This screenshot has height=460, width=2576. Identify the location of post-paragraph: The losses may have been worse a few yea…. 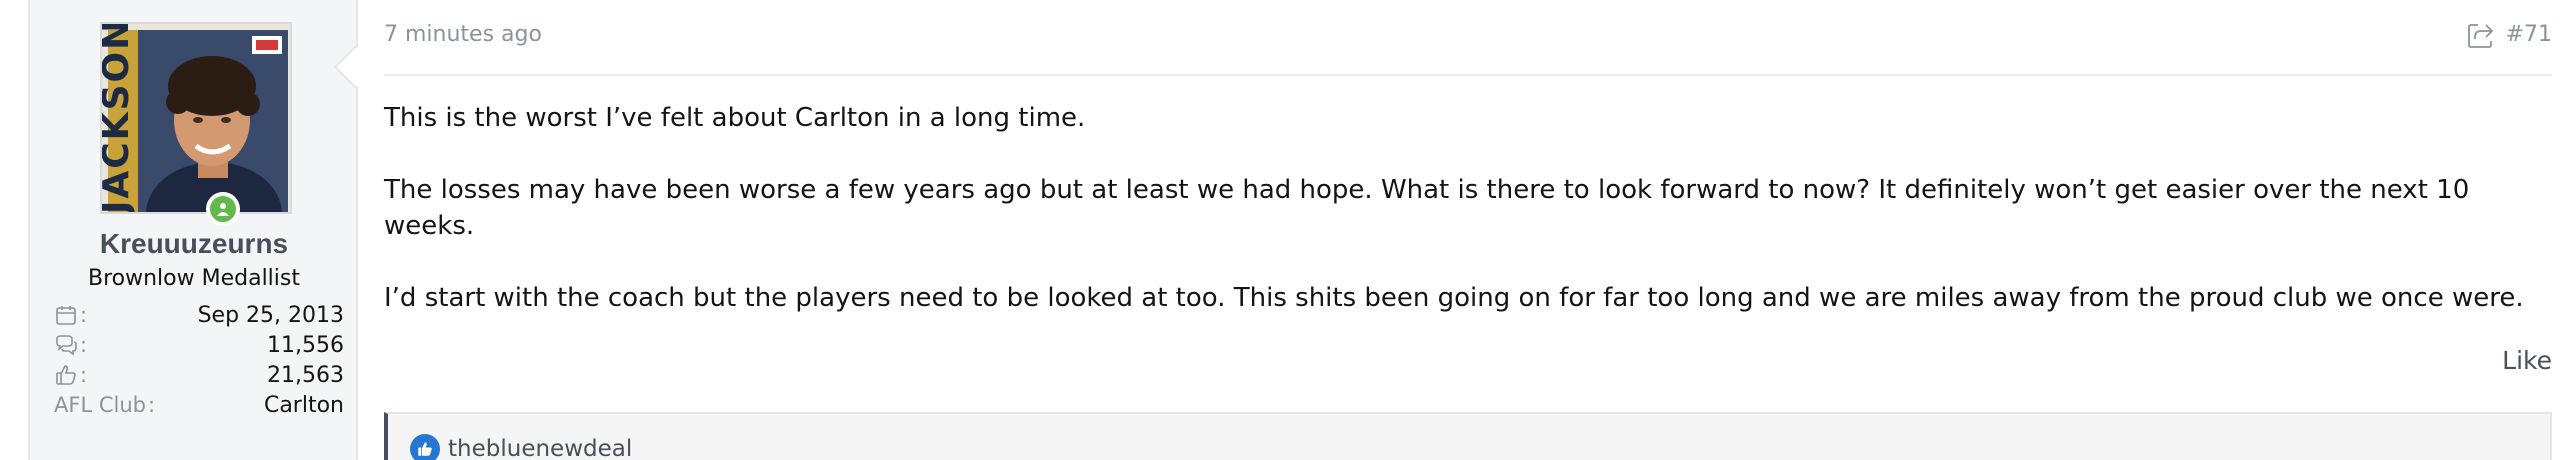
(1427, 208).